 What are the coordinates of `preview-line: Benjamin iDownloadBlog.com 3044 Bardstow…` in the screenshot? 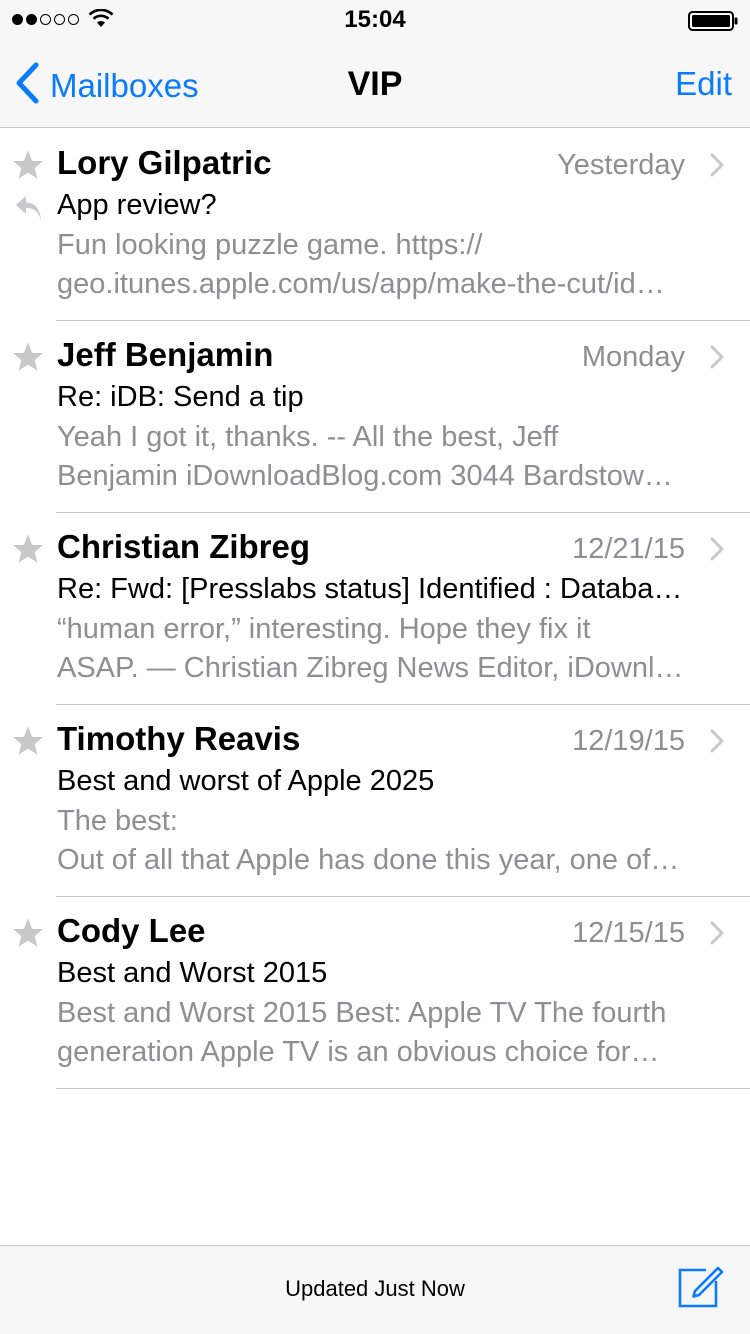 It's located at (365, 476).